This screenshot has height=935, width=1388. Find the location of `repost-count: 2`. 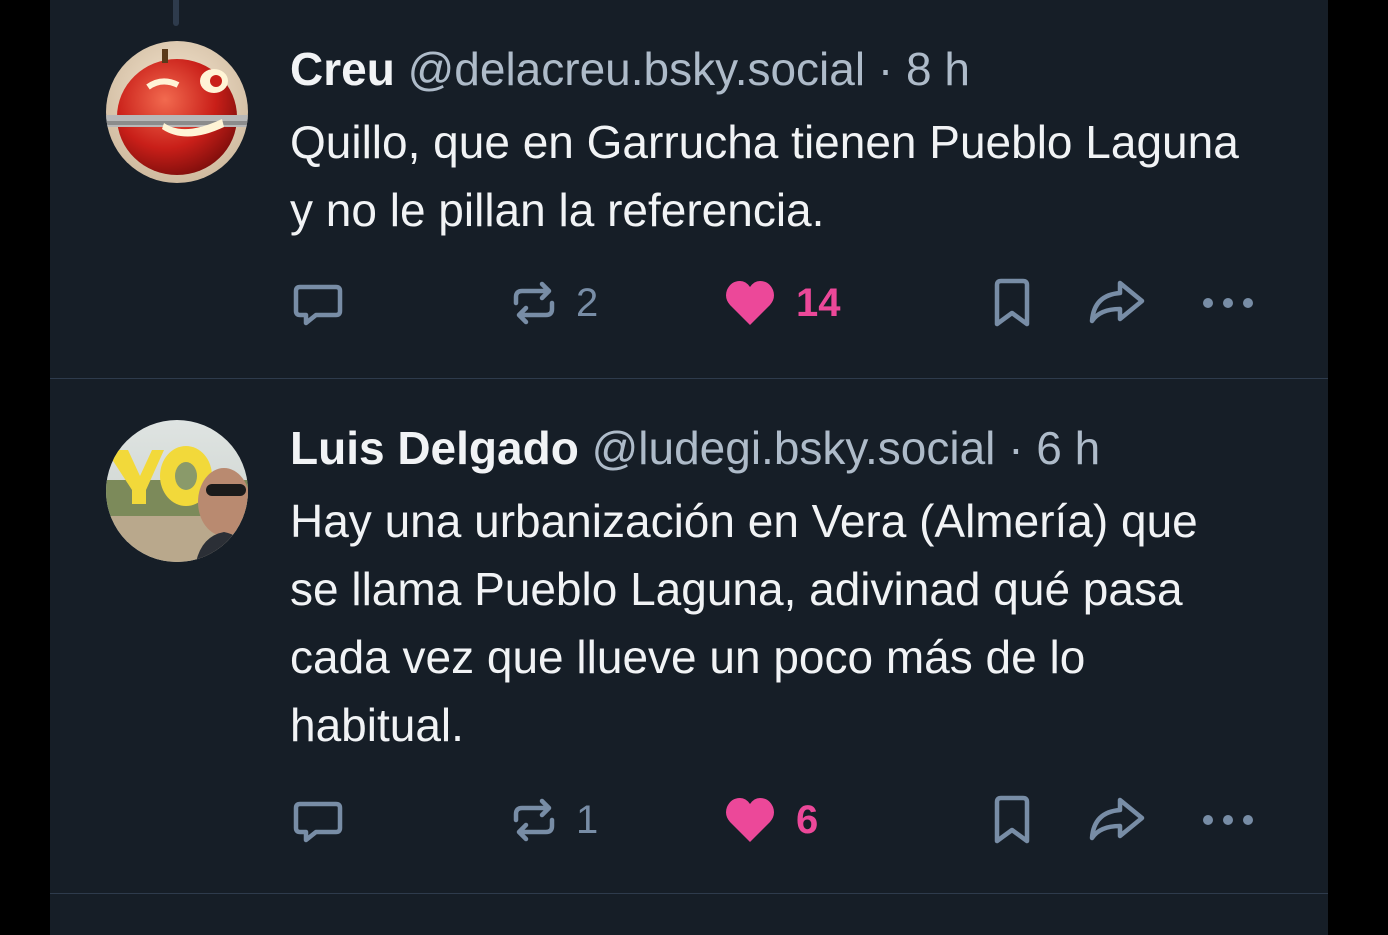

repost-count: 2 is located at coordinates (587, 302).